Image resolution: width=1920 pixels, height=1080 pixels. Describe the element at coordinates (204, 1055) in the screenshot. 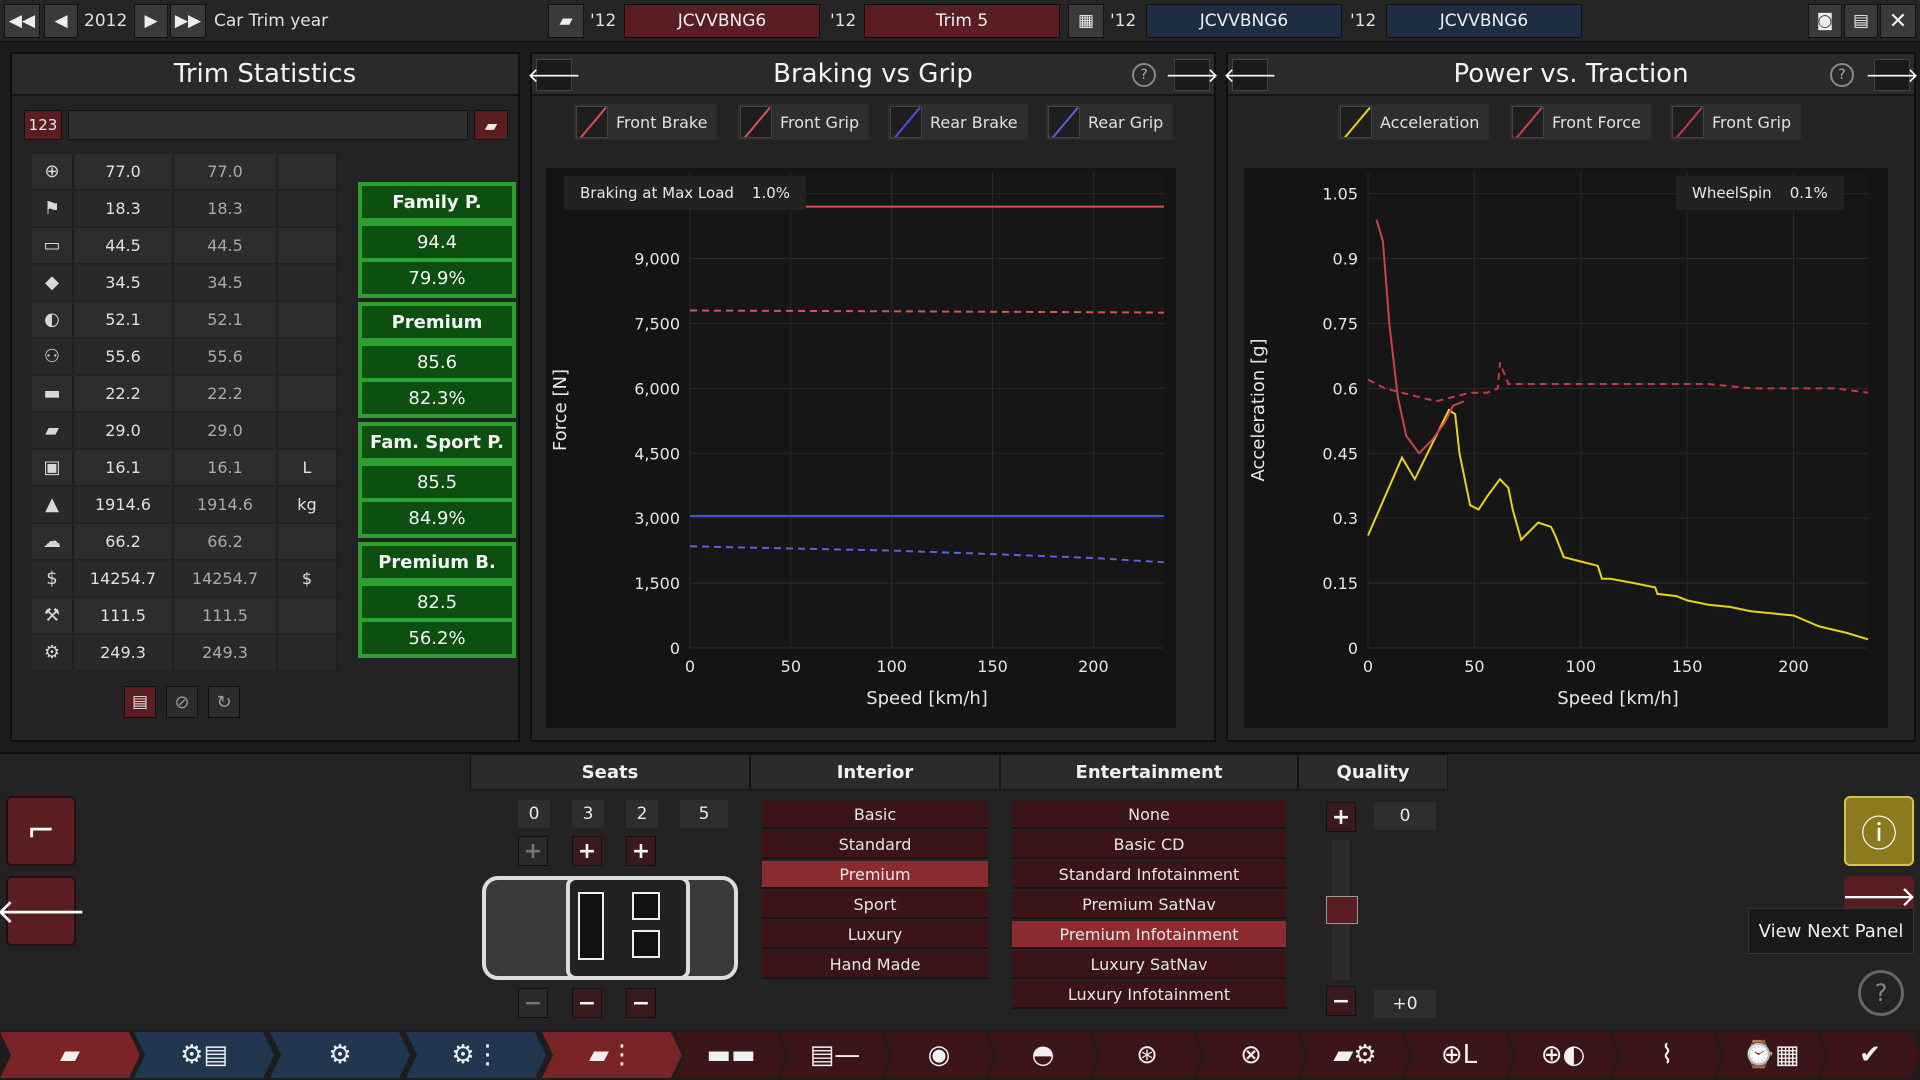

I see `chassis-suspension-icon: ⚙▤` at that location.